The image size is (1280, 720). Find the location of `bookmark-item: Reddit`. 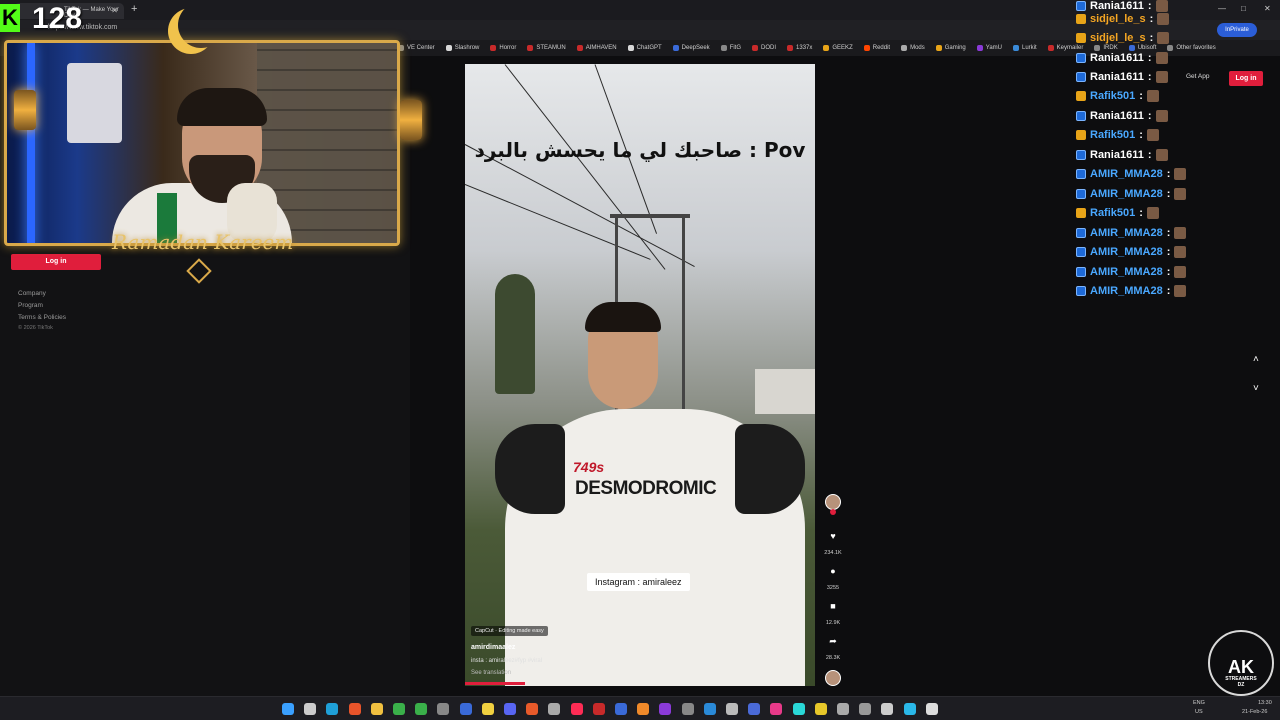

bookmark-item: Reddit is located at coordinates (876, 48).